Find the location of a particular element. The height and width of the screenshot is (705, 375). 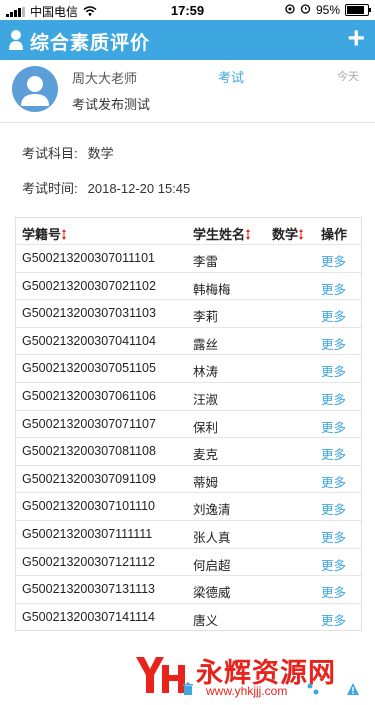

table-row: G500213200307011101 李雷 更多 is located at coordinates (188, 259).